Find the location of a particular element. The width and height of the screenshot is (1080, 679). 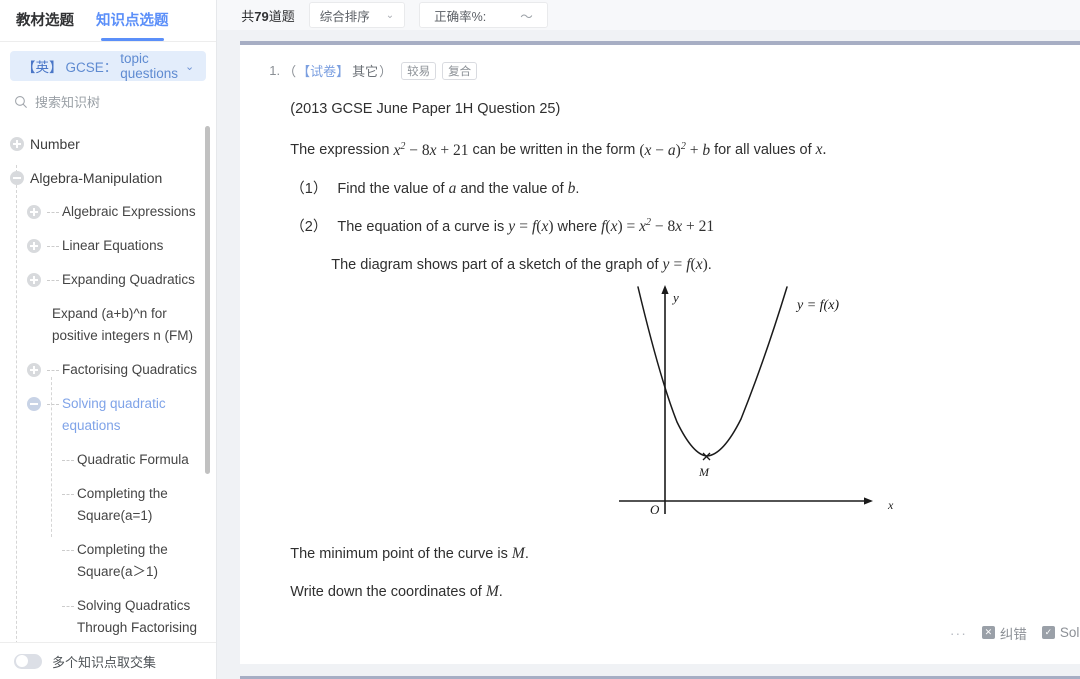

report-icon: ✕ is located at coordinates (988, 633).